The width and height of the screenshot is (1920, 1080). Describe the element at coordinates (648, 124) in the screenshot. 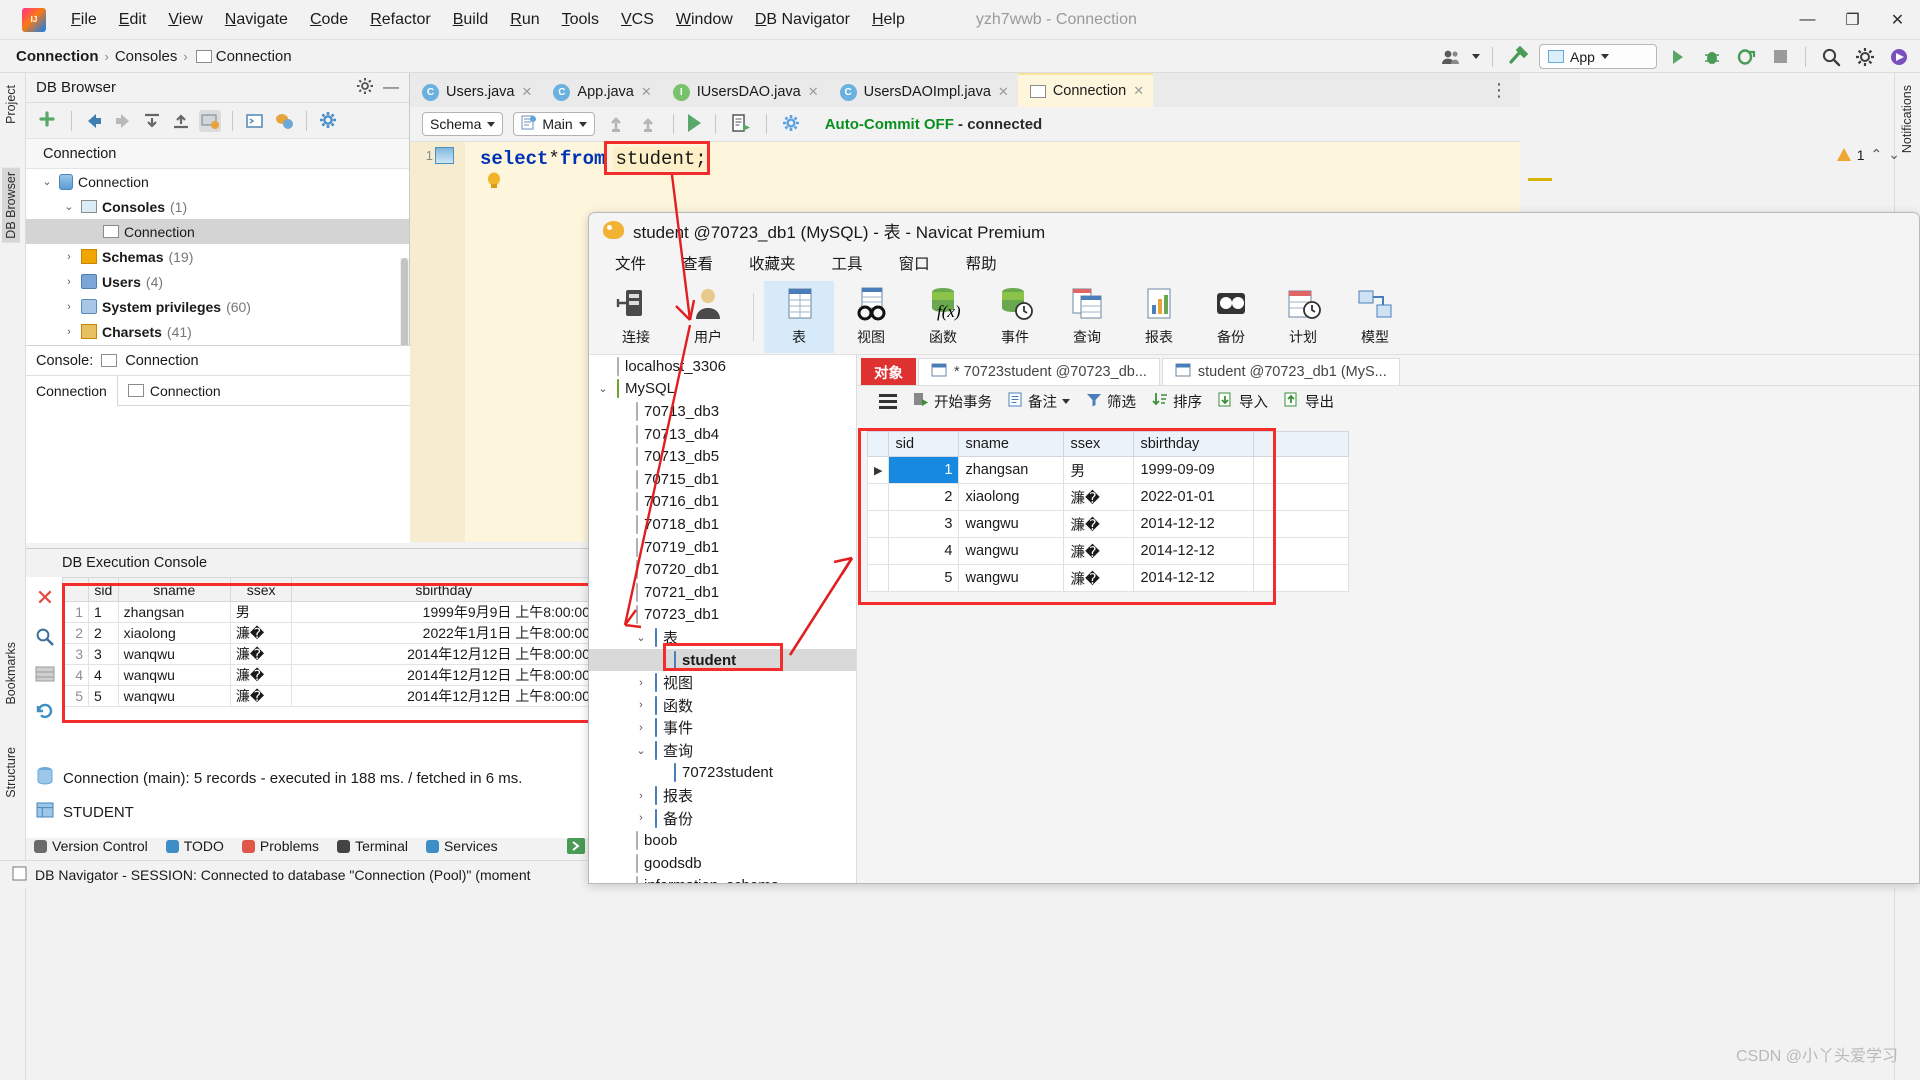

I see `rollback-icon` at that location.